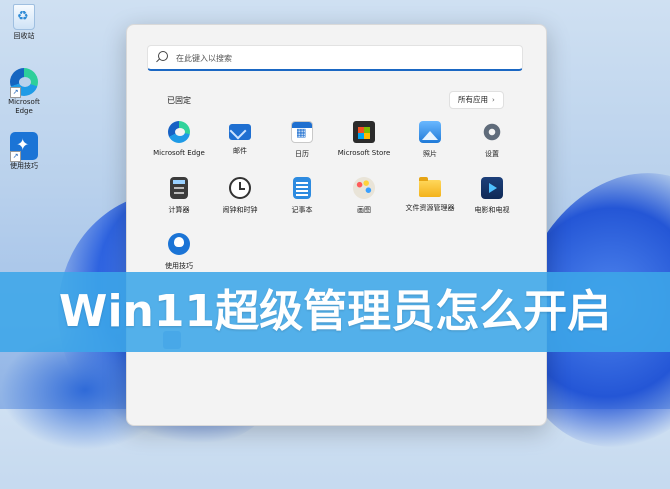 This screenshot has width=670, height=489. What do you see at coordinates (24, 166) in the screenshot?
I see `desktop-icon-label: 使用技巧` at bounding box center [24, 166].